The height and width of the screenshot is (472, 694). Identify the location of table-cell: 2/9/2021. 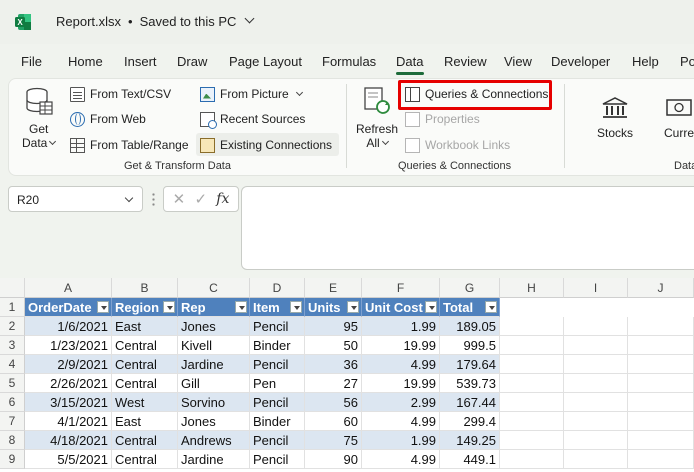
(68, 364).